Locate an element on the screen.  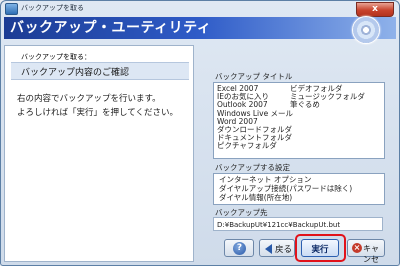
title-bar: バックアップを取る x is located at coordinates (200, 9).